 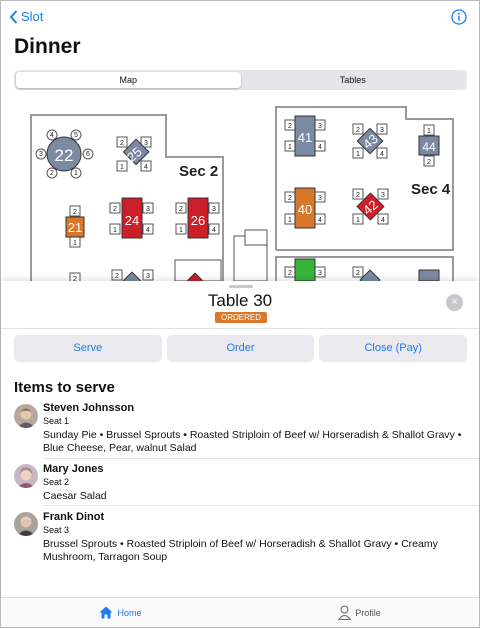 I want to click on table-43: 2 3 1 4 43, so click(x=370, y=141).